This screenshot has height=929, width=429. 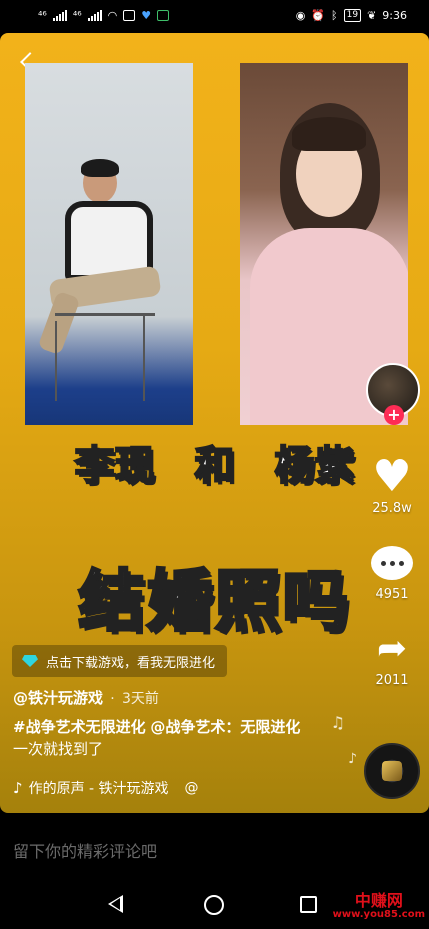 What do you see at coordinates (334, 15) in the screenshot?
I see `bluetooth-icon: ᛒ` at bounding box center [334, 15].